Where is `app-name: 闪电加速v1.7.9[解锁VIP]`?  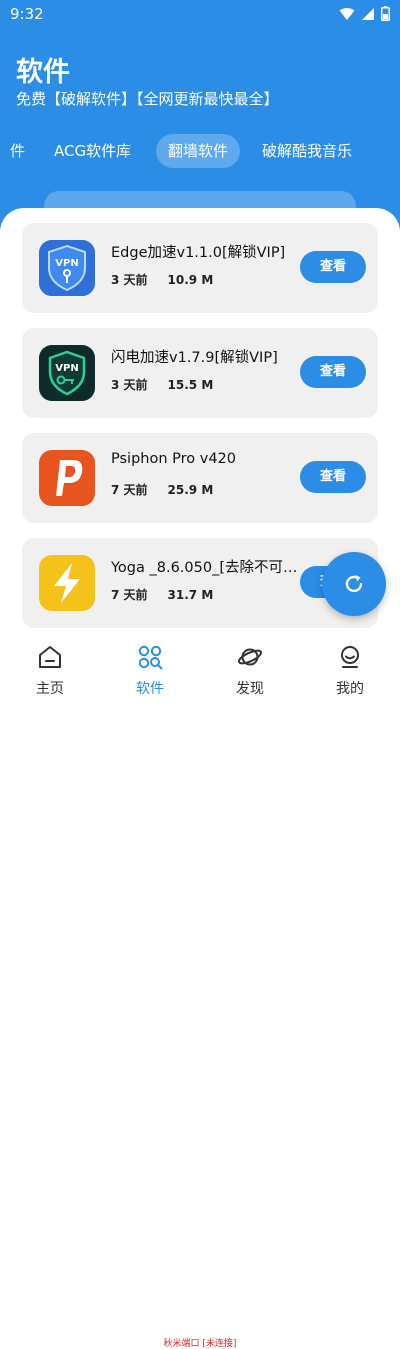 app-name: 闪电加速v1.7.9[解锁VIP] is located at coordinates (194, 358).